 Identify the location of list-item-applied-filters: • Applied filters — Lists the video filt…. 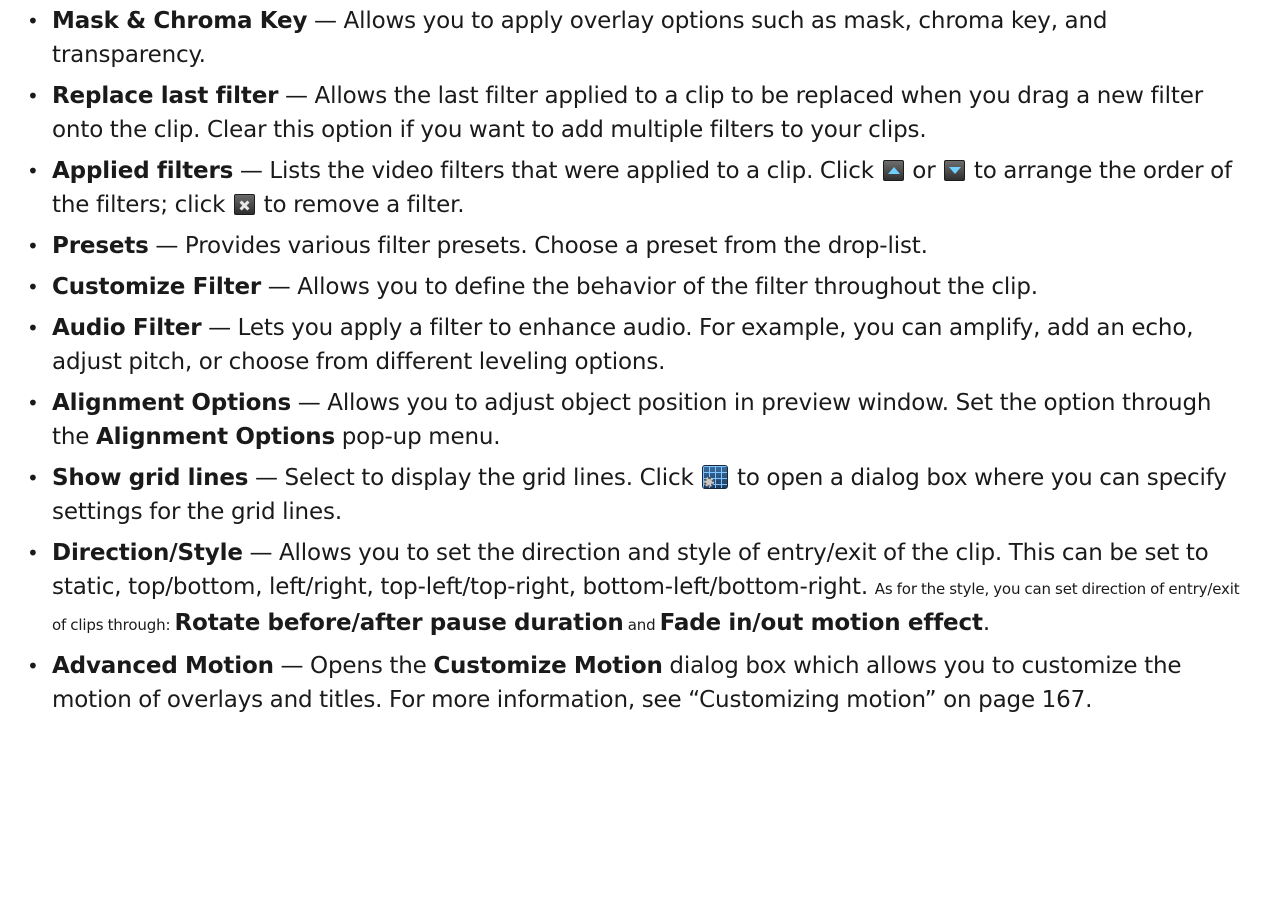
(635, 188).